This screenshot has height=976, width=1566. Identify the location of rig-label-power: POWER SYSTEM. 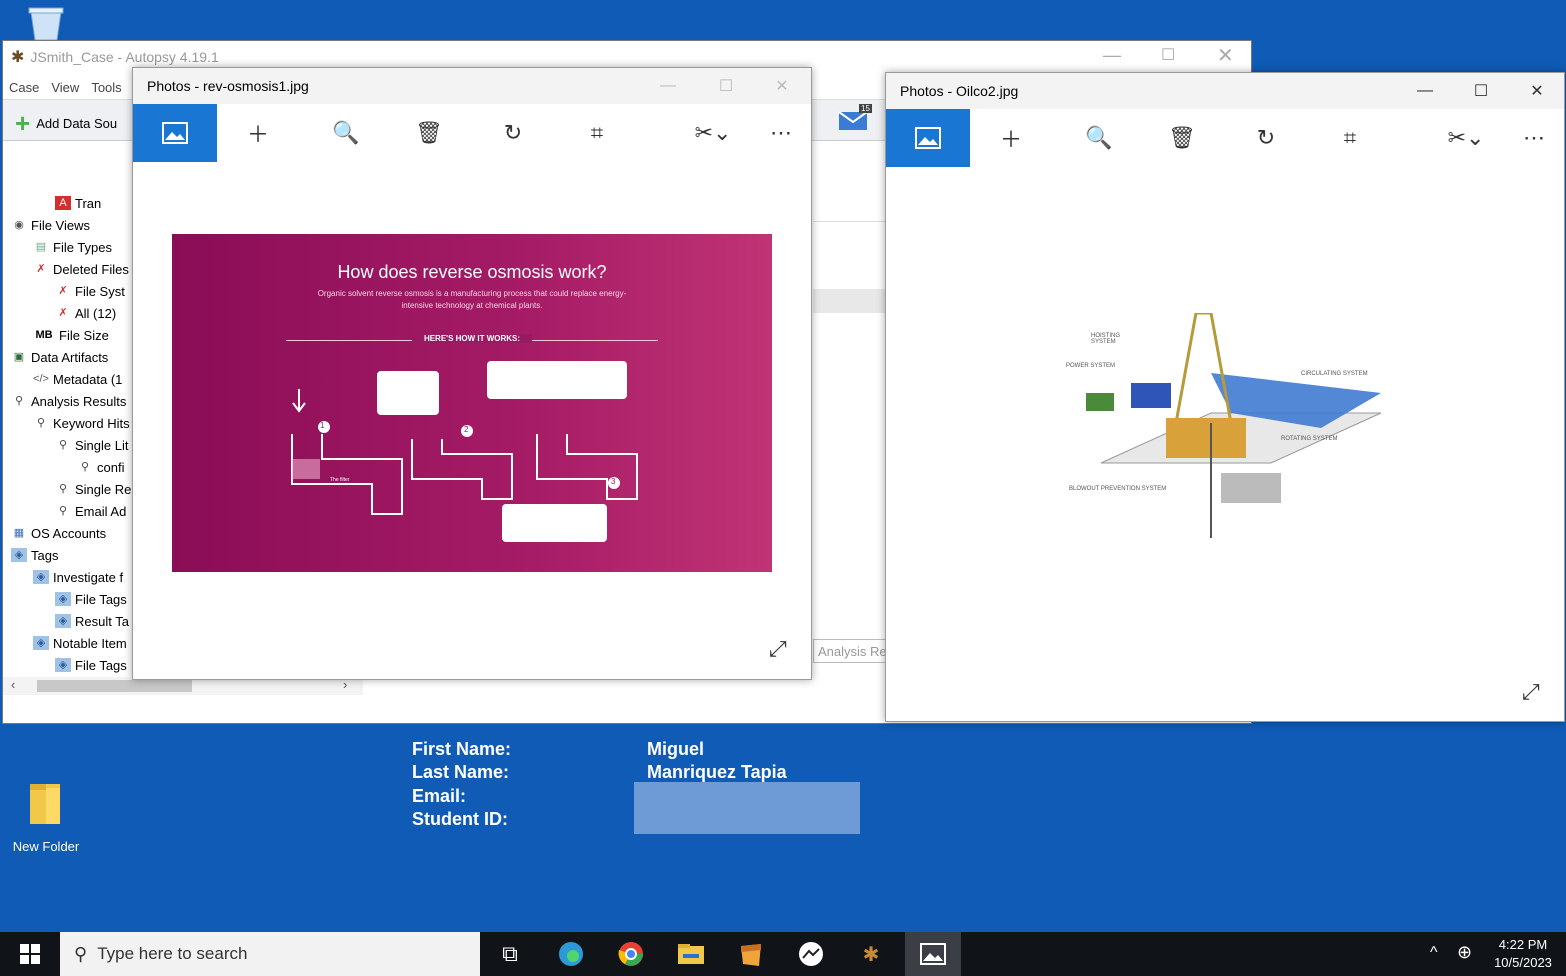
(1091, 366).